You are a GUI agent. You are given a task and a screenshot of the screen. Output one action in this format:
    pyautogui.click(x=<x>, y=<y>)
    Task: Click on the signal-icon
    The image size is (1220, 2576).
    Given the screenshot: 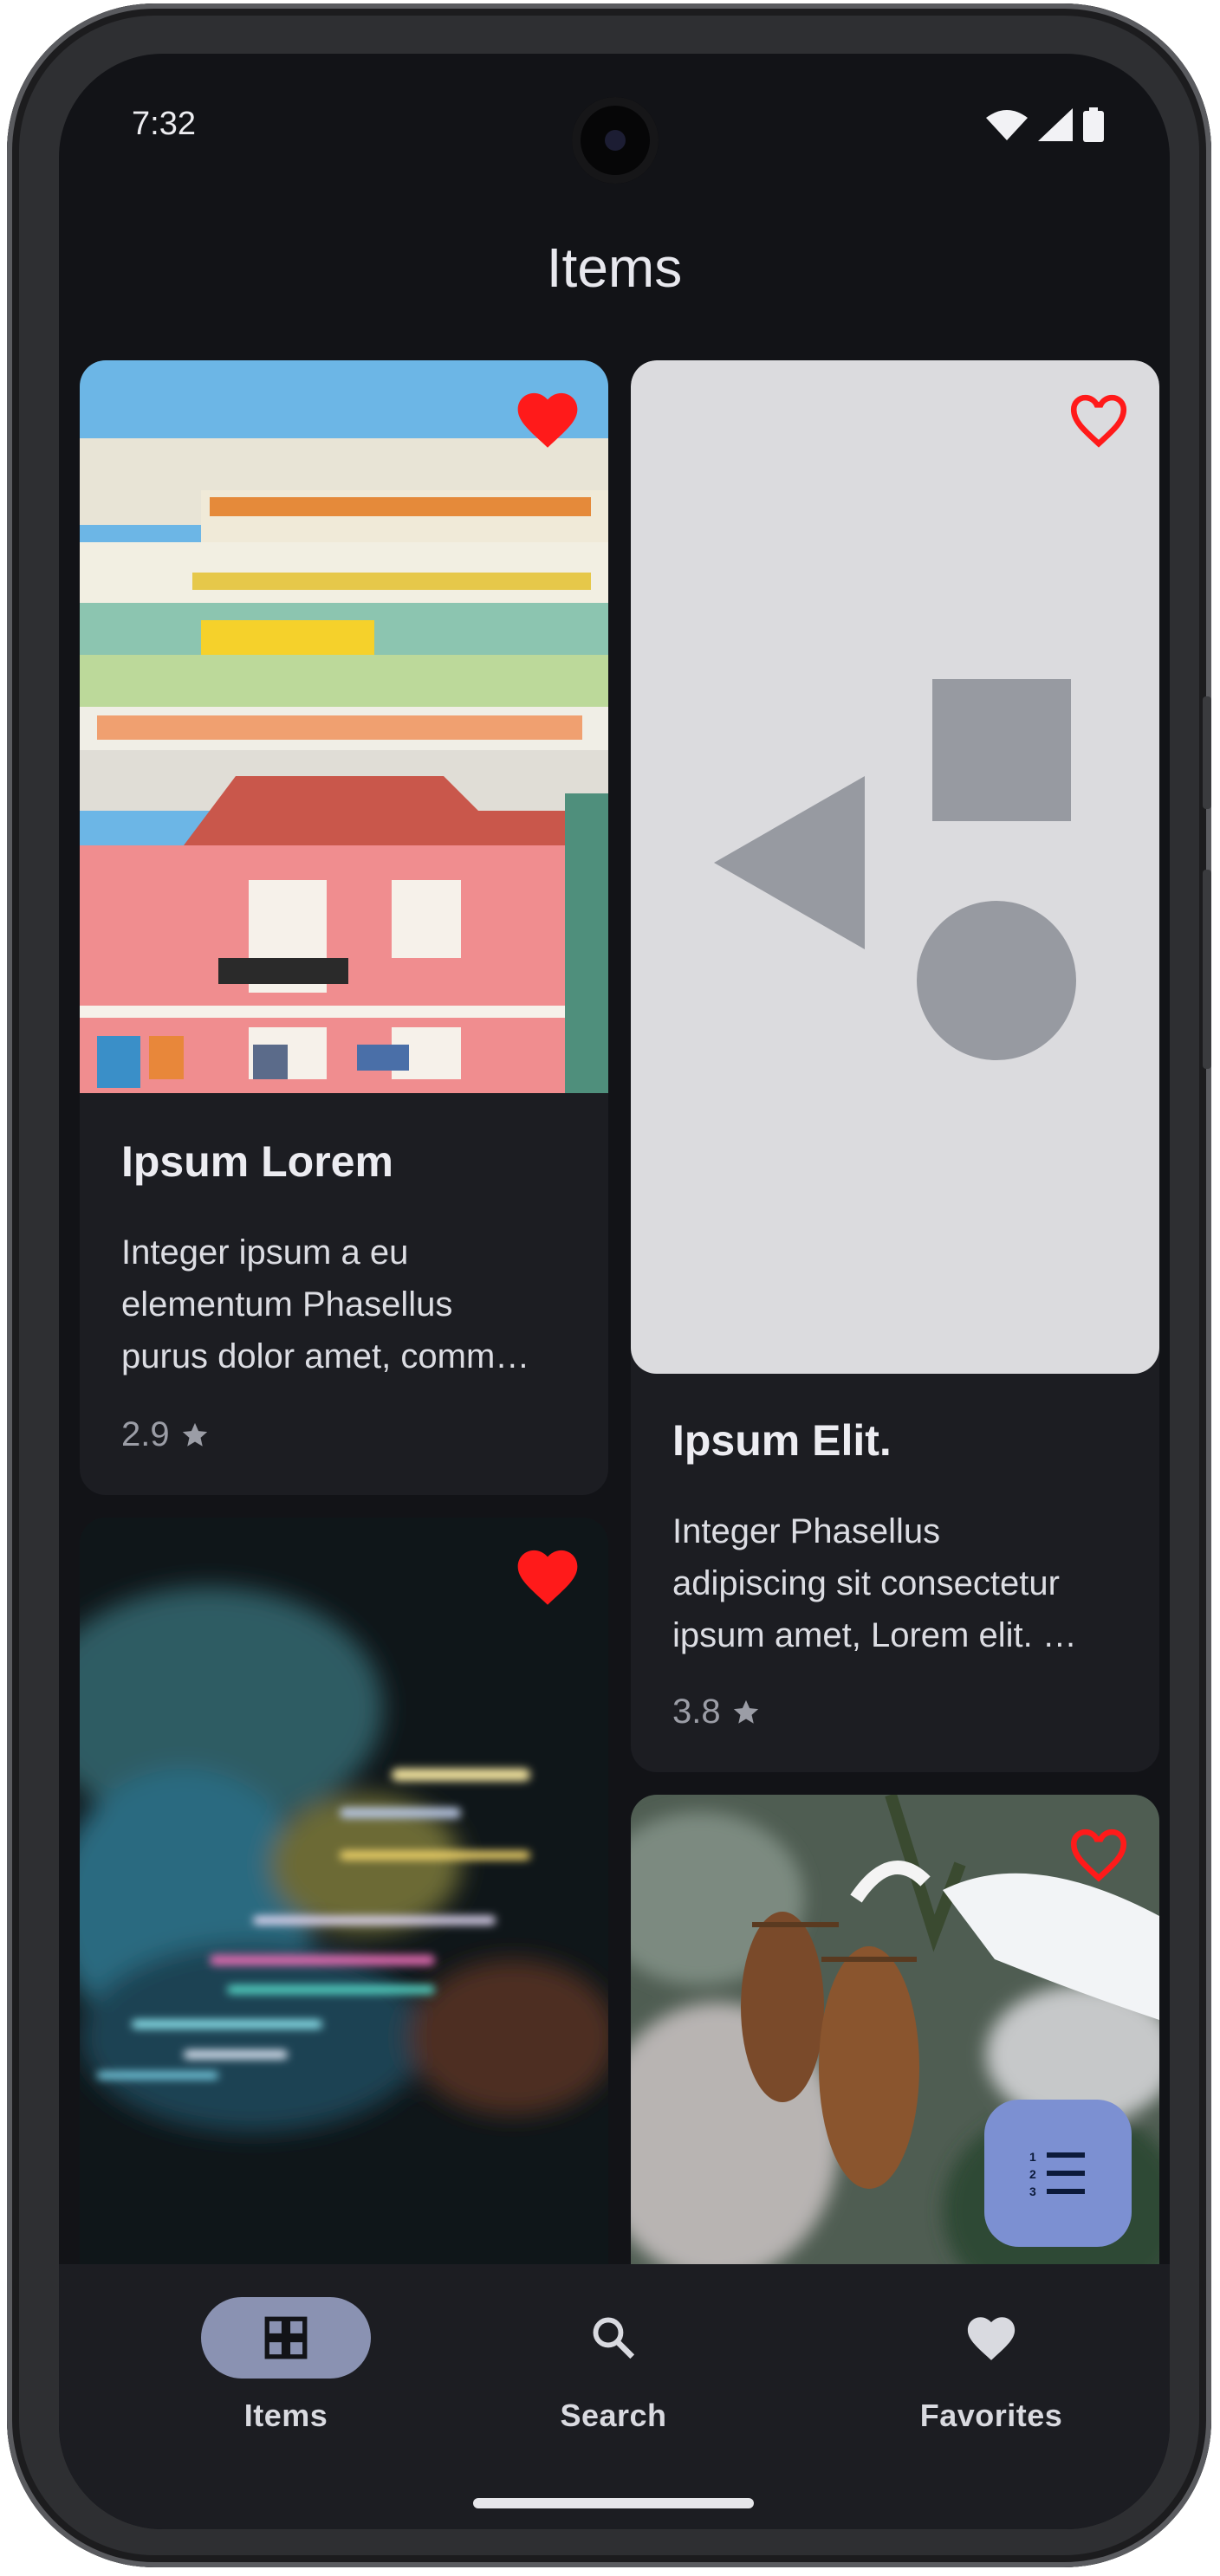 What is the action you would take?
    pyautogui.click(x=1056, y=124)
    